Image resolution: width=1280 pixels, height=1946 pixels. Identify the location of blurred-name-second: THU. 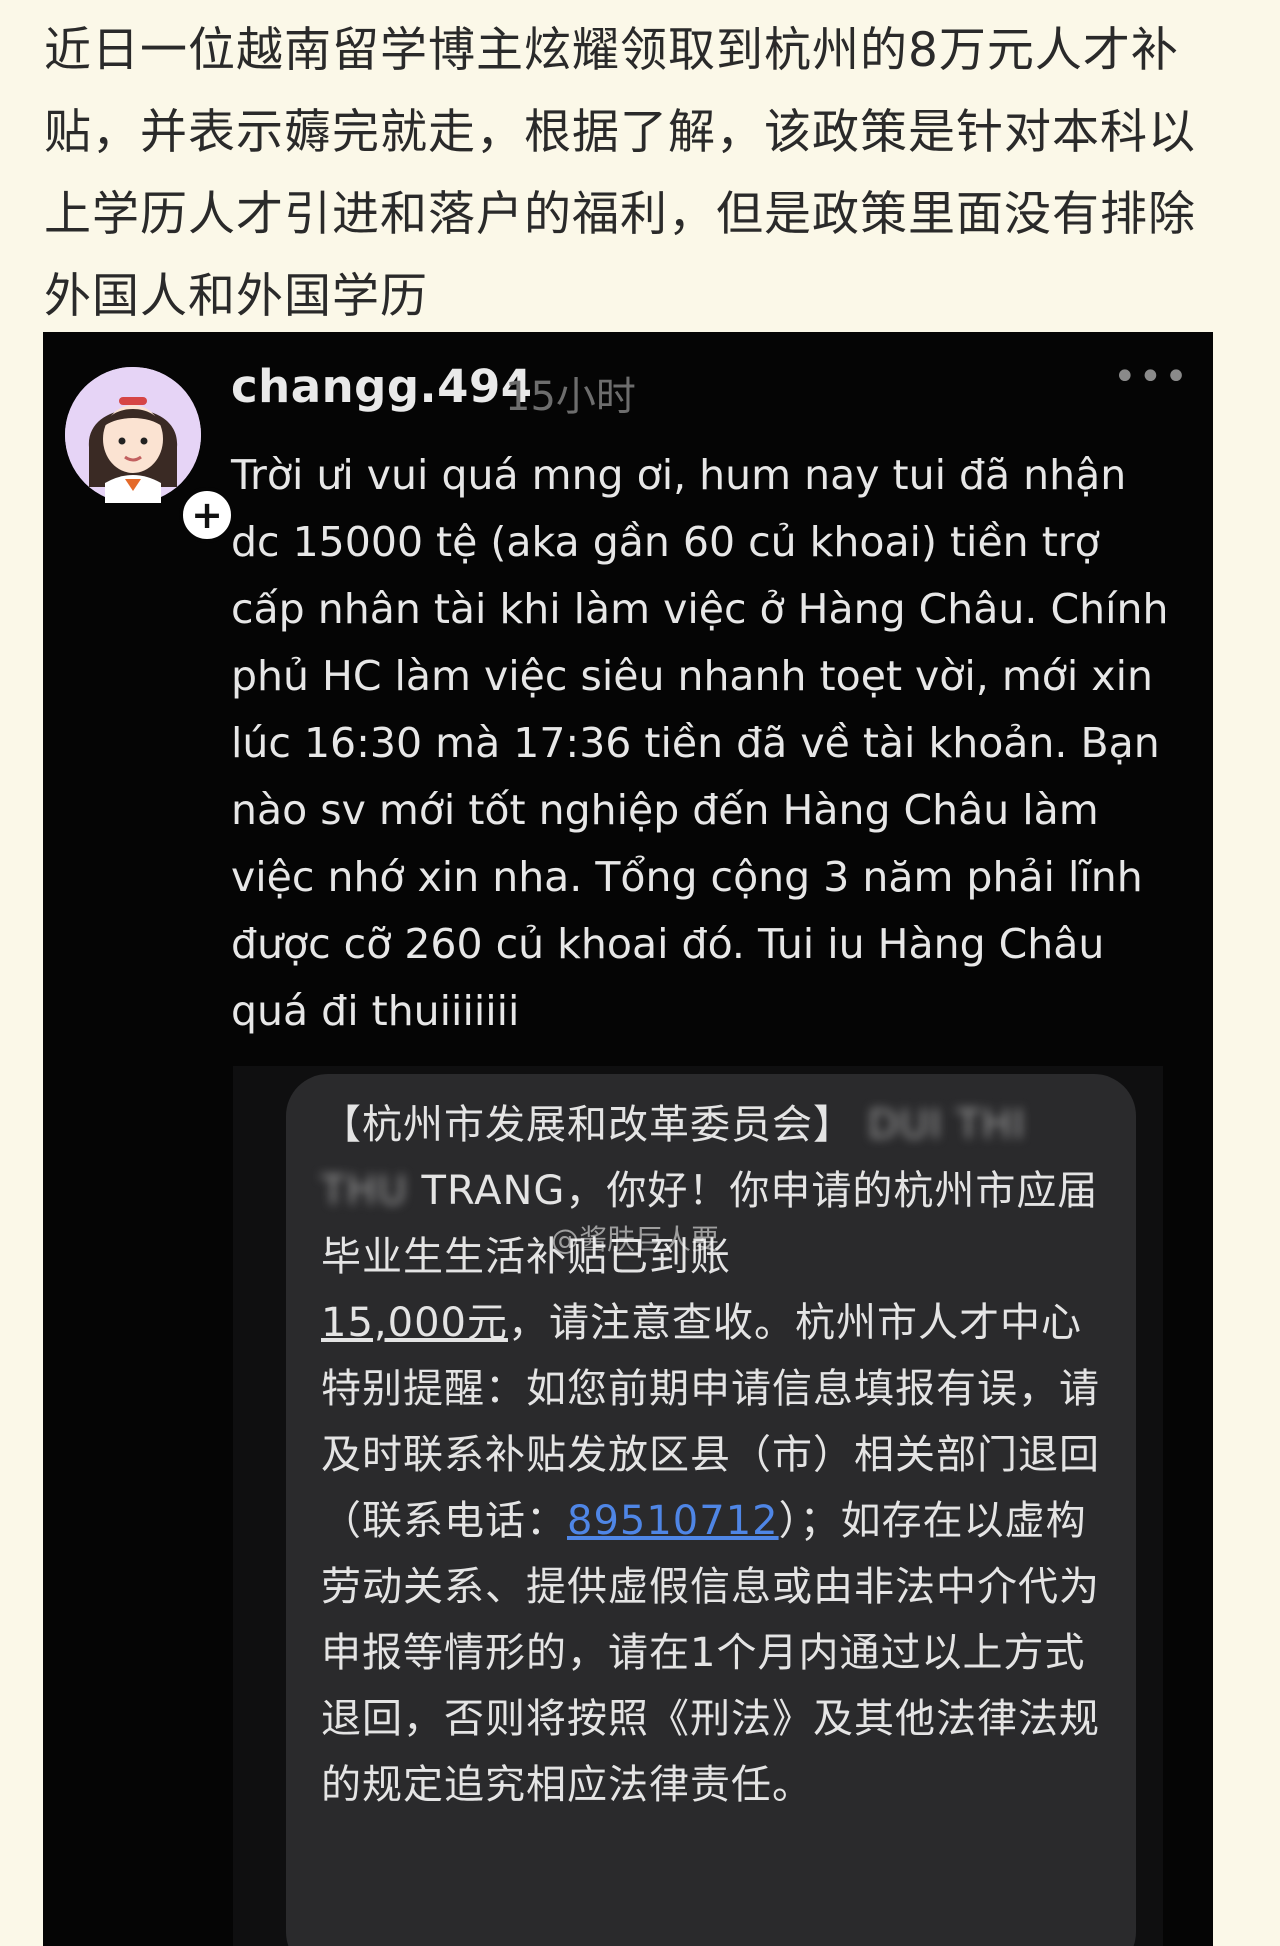
(364, 1191).